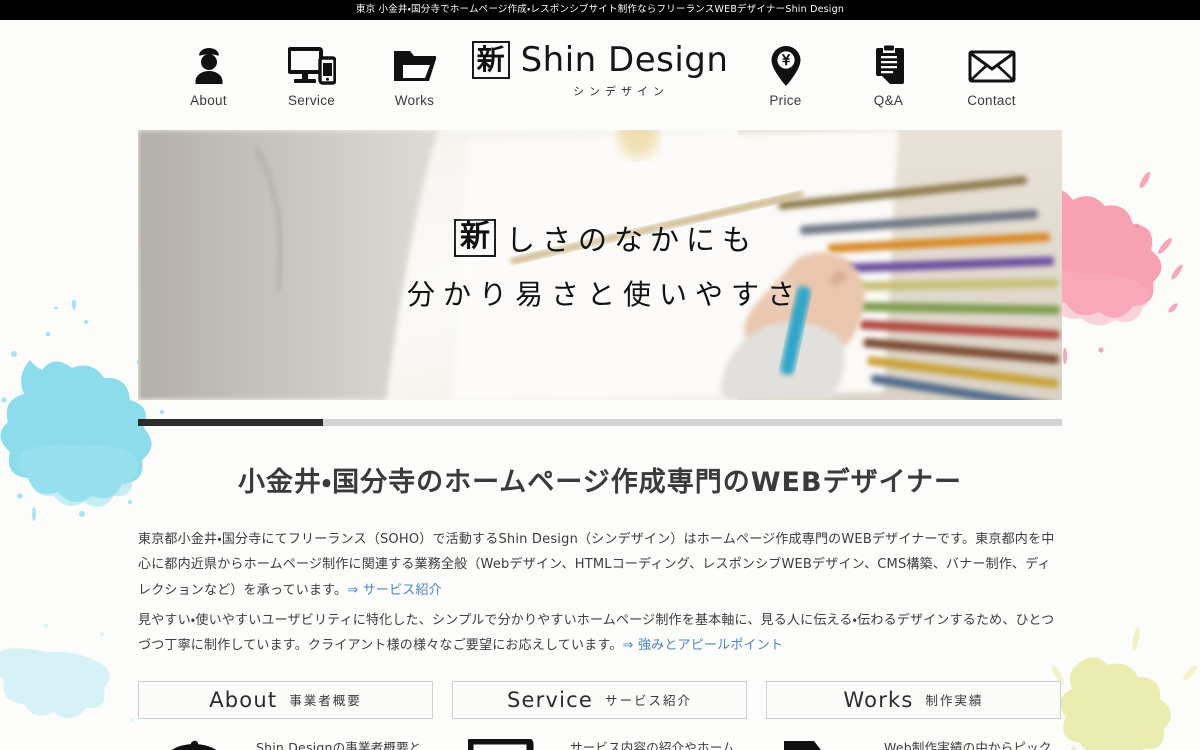 This screenshot has width=1200, height=750. I want to click on card-about-title-en: About, so click(243, 699).